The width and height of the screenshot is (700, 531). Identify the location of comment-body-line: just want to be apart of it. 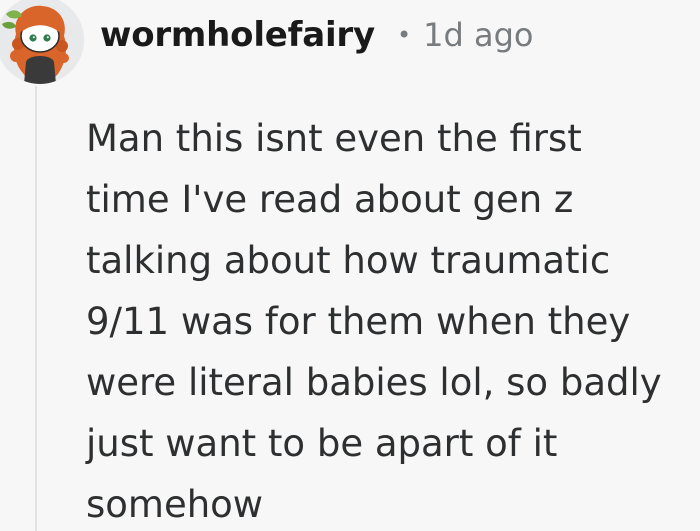
(322, 443).